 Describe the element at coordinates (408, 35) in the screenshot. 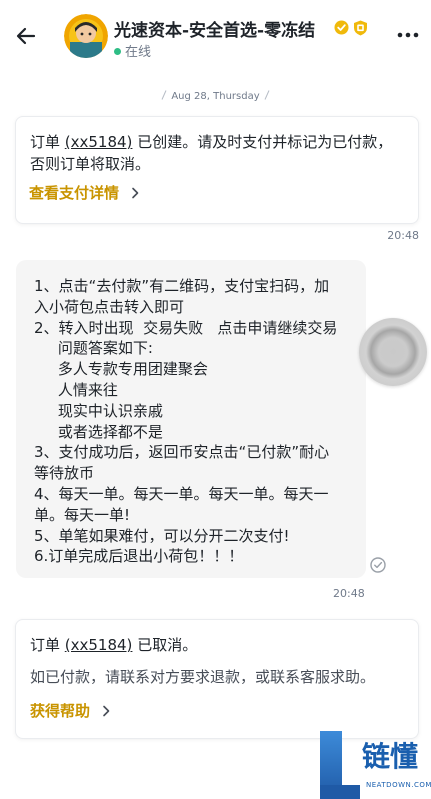

I see `more-options-icon` at that location.